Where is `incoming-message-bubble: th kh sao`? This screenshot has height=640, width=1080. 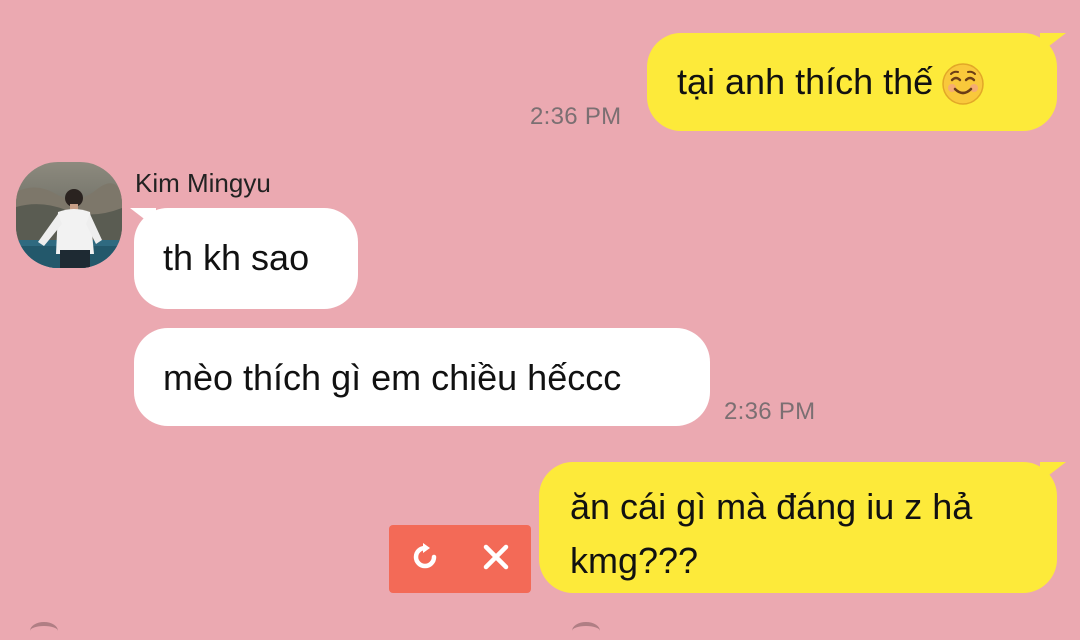 incoming-message-bubble: th kh sao is located at coordinates (246, 258).